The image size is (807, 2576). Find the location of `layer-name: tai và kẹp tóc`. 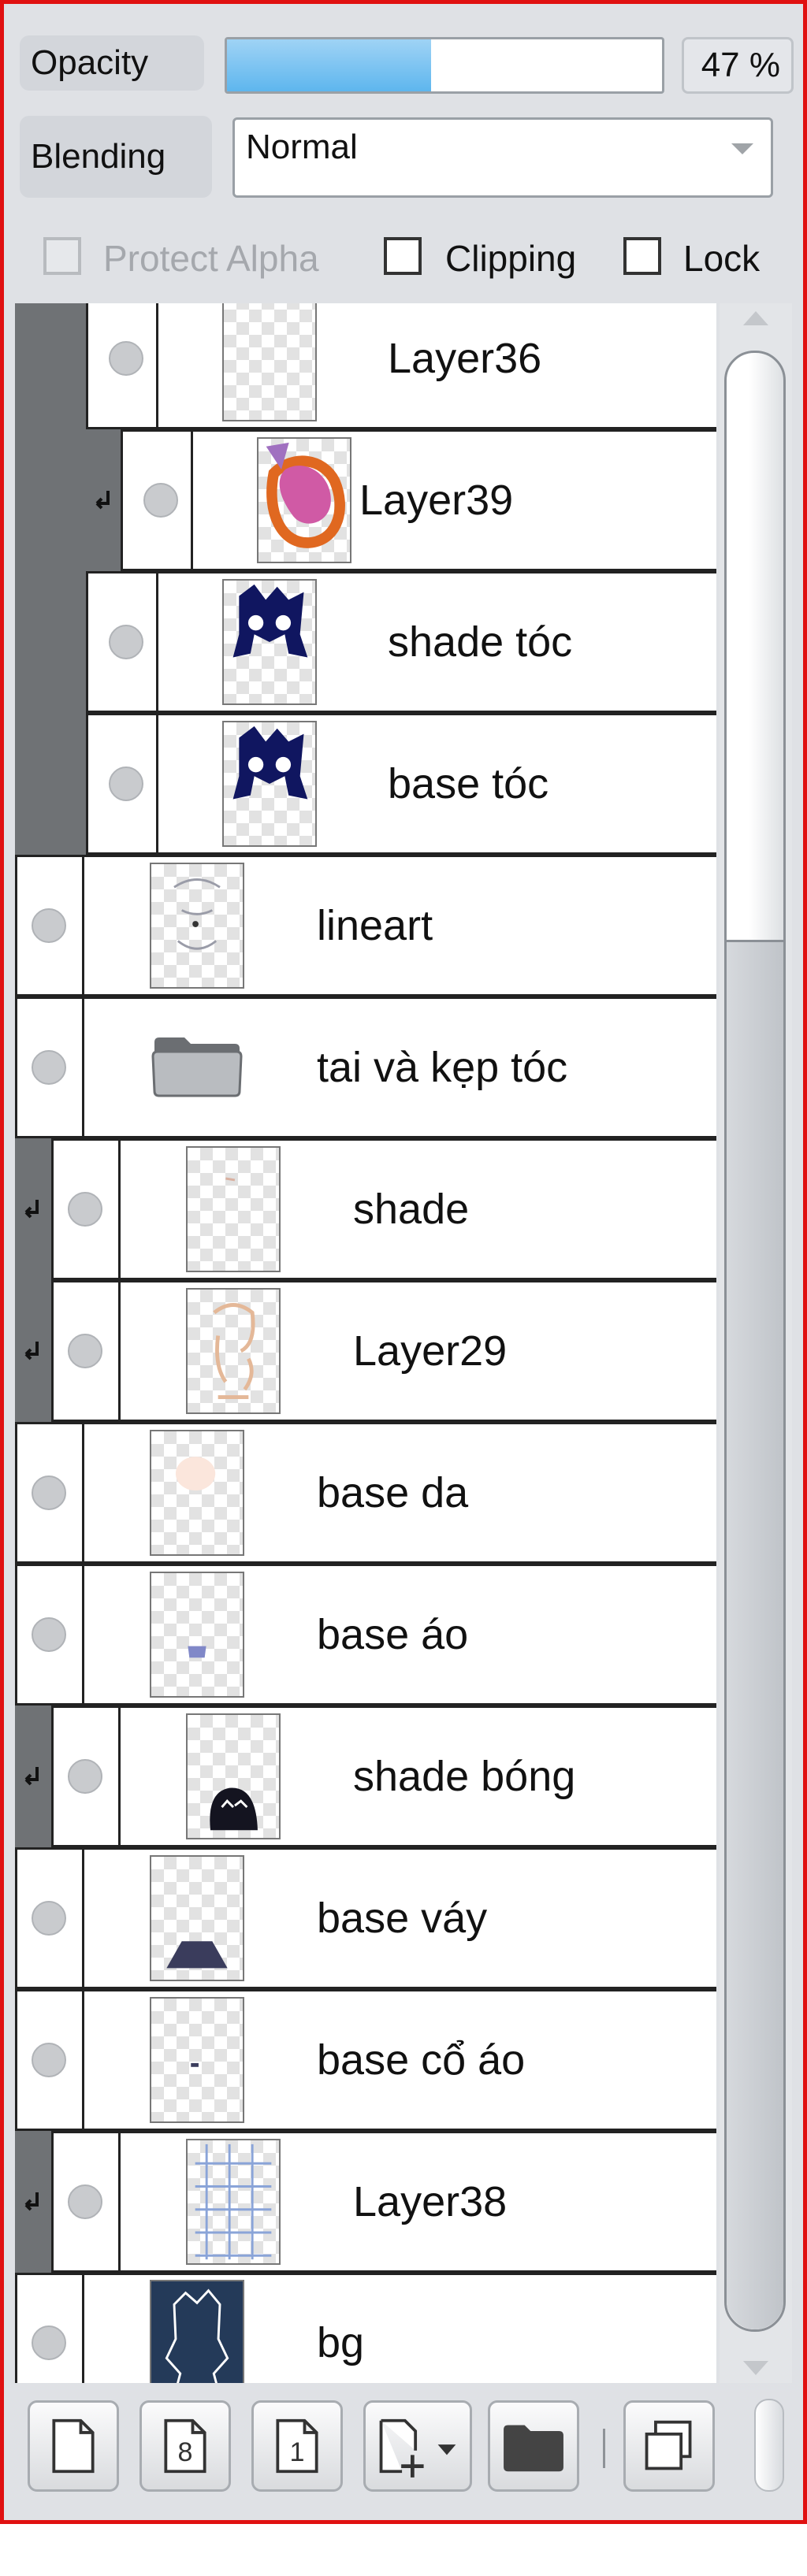

layer-name: tai và kẹp tóc is located at coordinates (443, 1067).